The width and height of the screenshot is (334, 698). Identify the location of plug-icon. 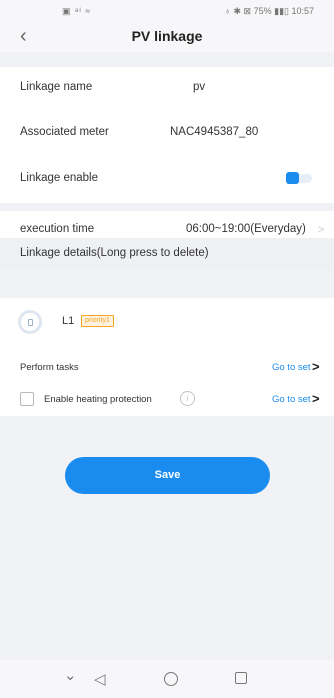
(30, 322).